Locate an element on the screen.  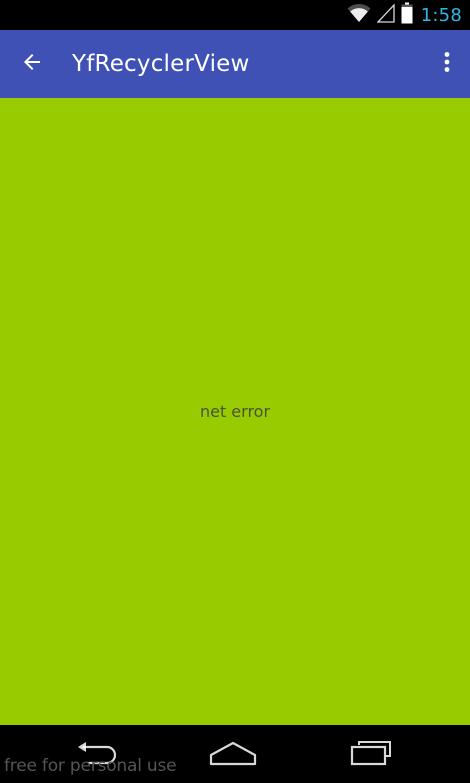
status-icons: 1:58 is located at coordinates (404, 15).